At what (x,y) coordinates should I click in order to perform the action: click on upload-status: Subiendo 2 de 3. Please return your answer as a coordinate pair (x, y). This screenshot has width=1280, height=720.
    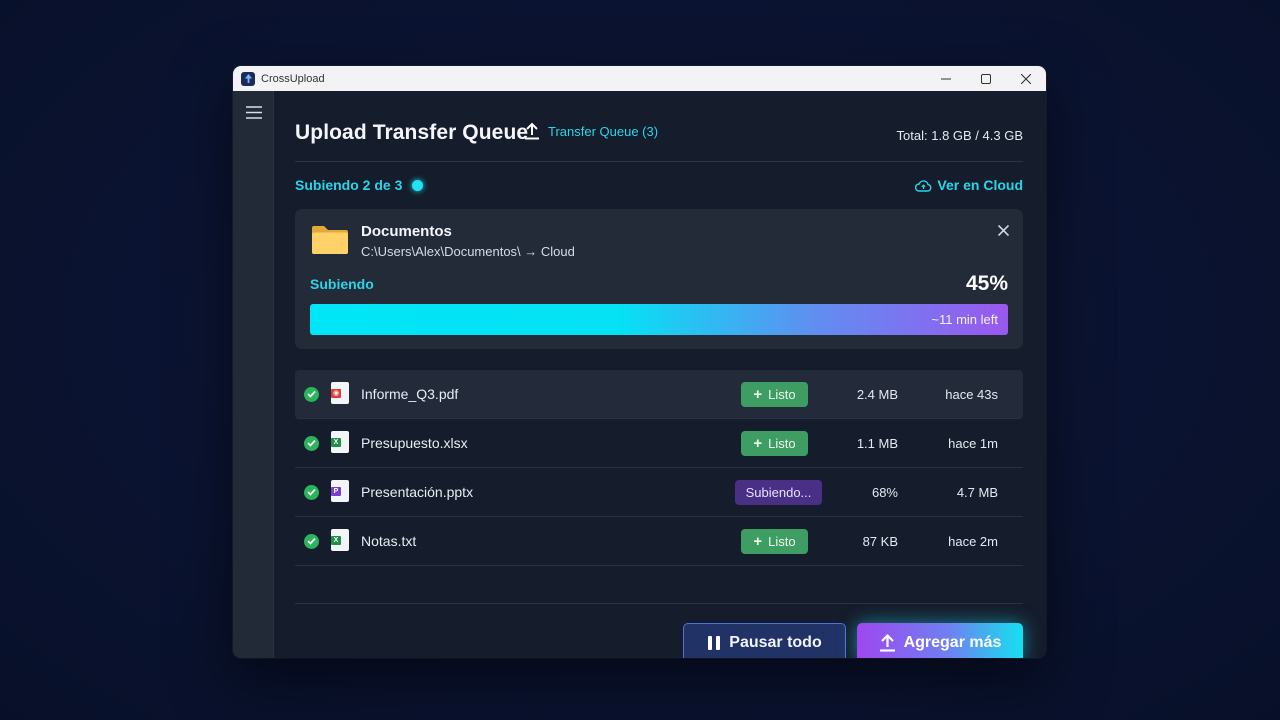
    Looking at the image, I should click on (359, 185).